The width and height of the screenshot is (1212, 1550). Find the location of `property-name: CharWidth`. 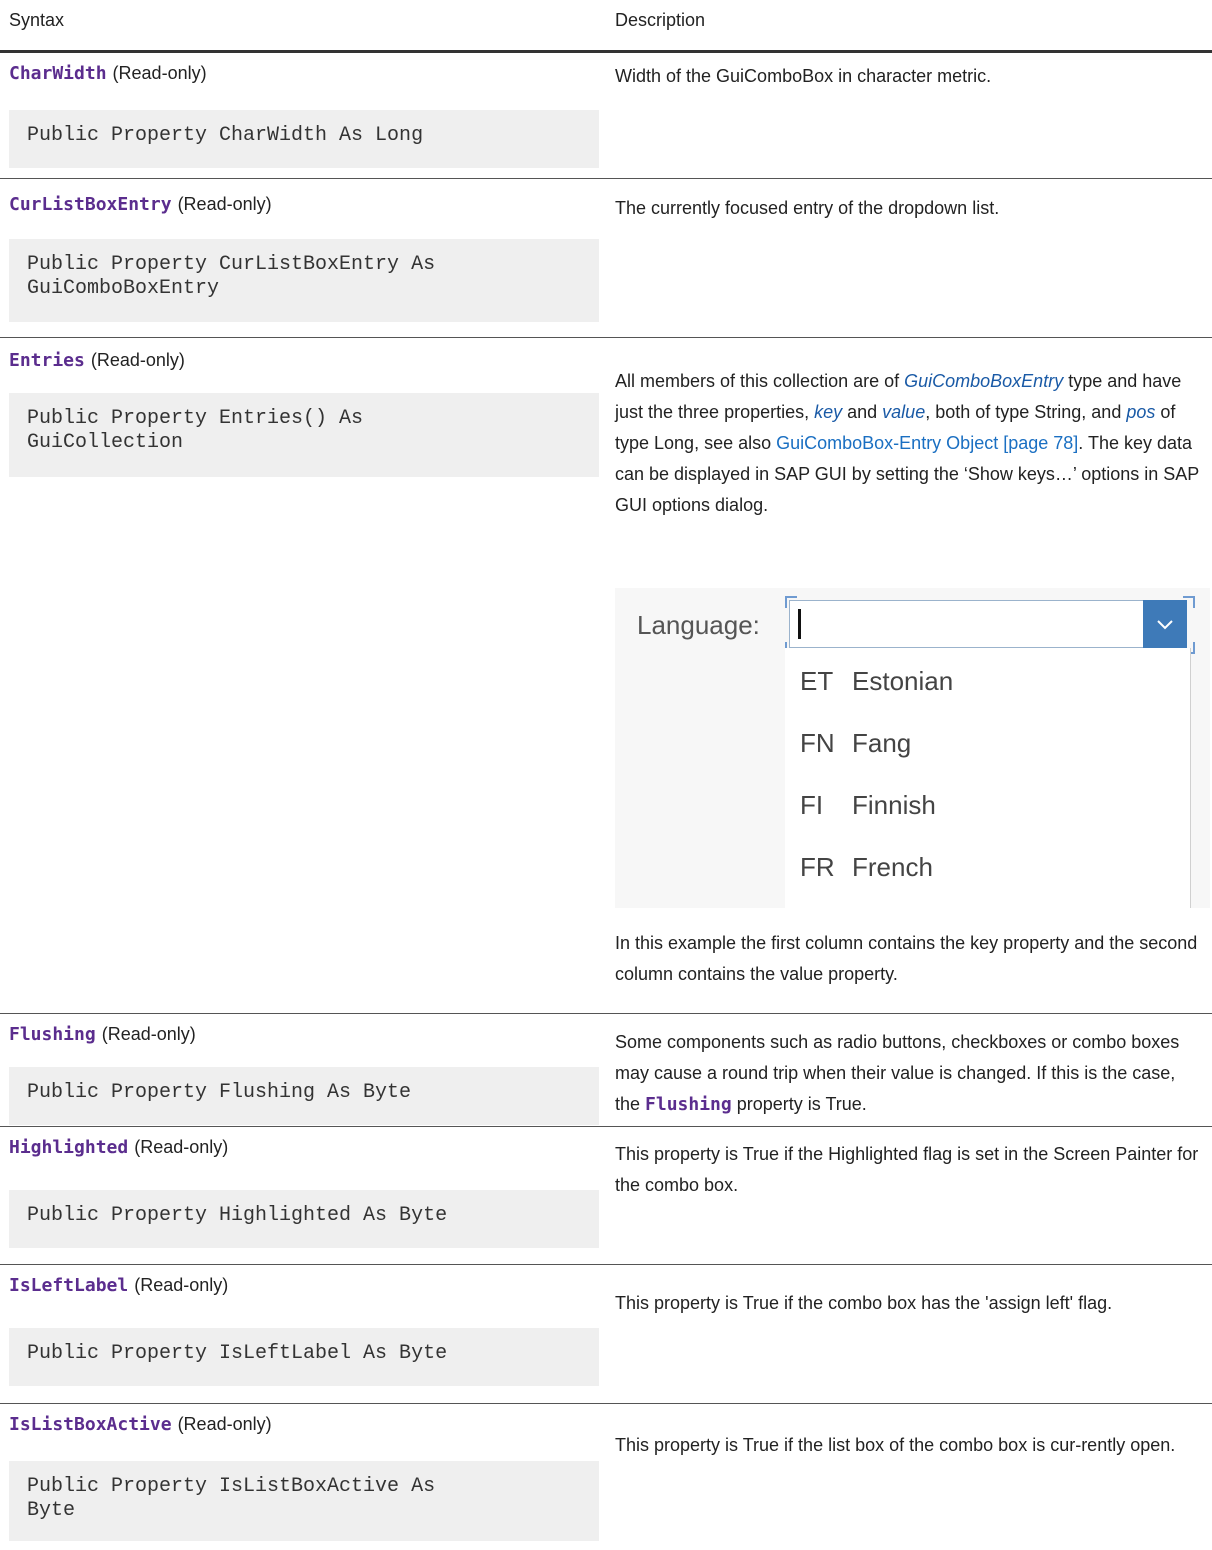

property-name: CharWidth is located at coordinates (58, 73).